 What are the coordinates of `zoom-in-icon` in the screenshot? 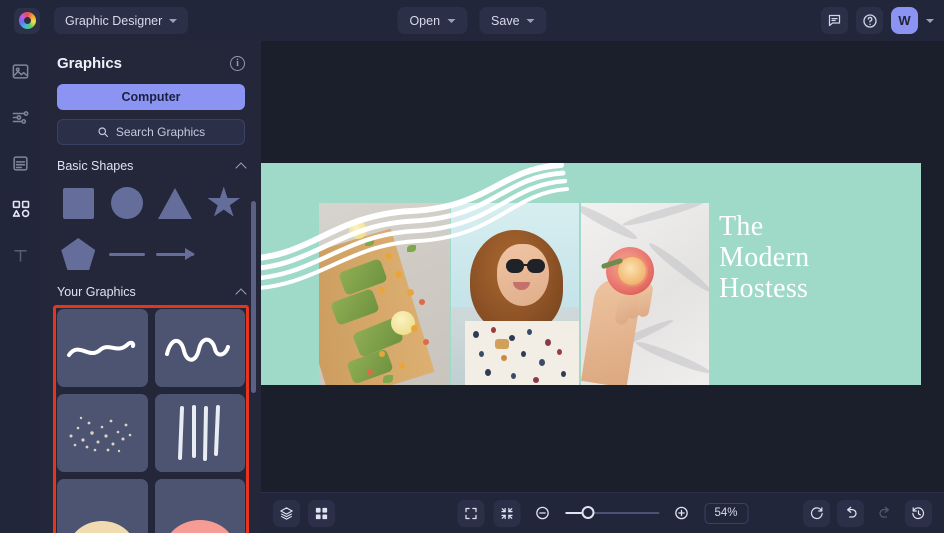 It's located at (681, 513).